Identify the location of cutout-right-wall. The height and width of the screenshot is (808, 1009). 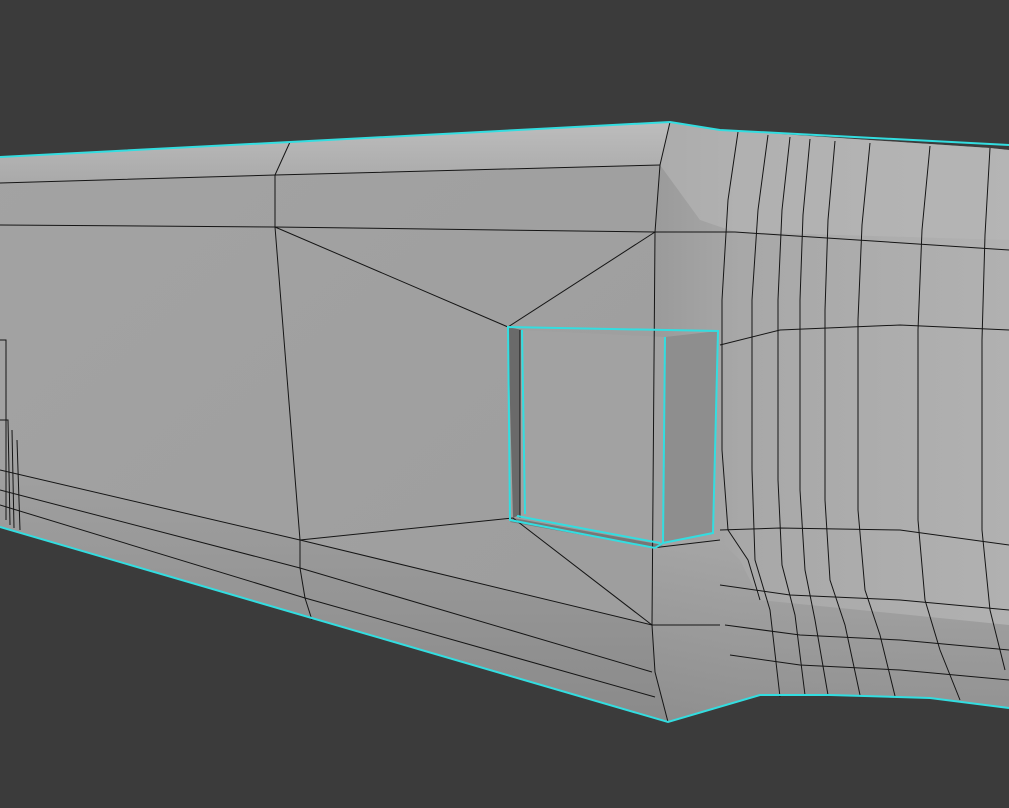
(690, 437).